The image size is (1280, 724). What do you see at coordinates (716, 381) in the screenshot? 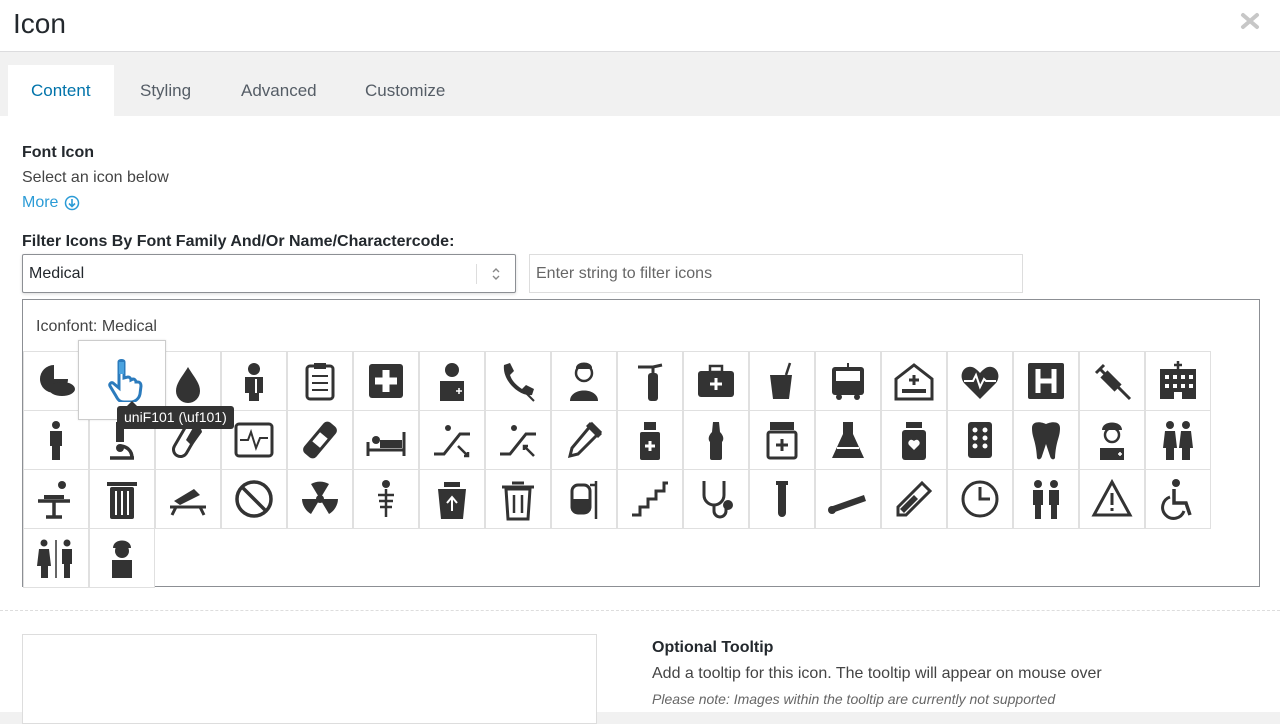
I see `icon-cell-medical-kit` at bounding box center [716, 381].